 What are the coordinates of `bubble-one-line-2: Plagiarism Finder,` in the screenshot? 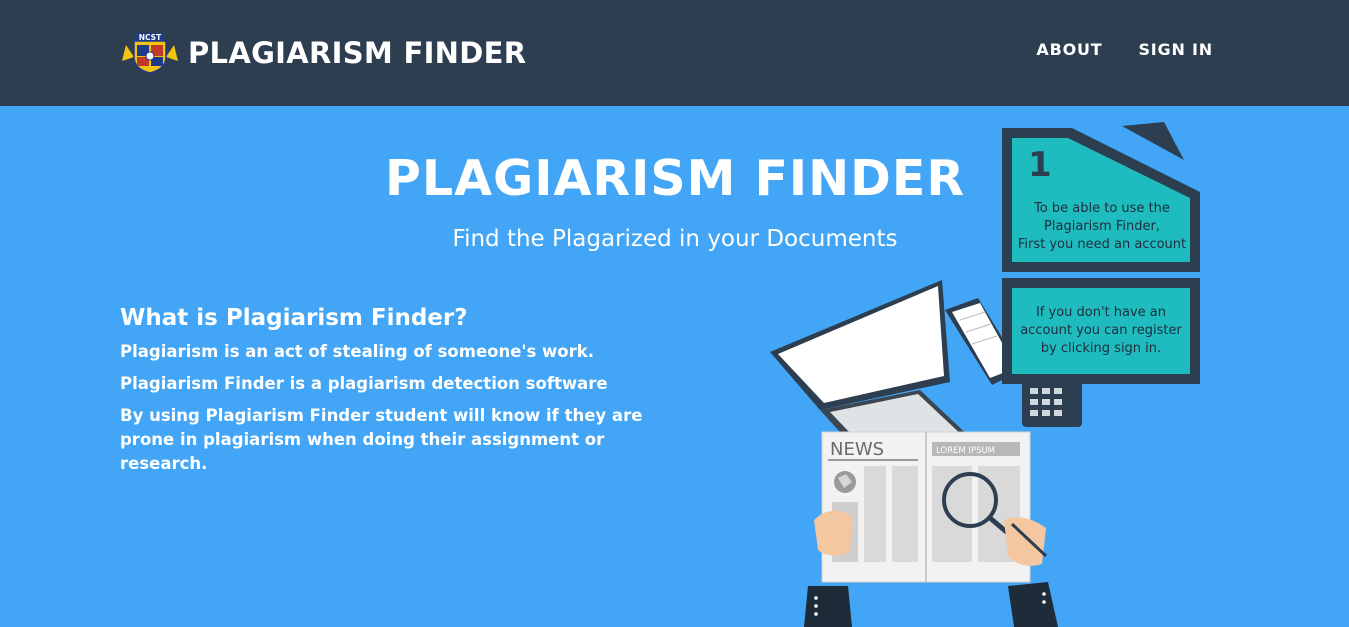 It's located at (1102, 226).